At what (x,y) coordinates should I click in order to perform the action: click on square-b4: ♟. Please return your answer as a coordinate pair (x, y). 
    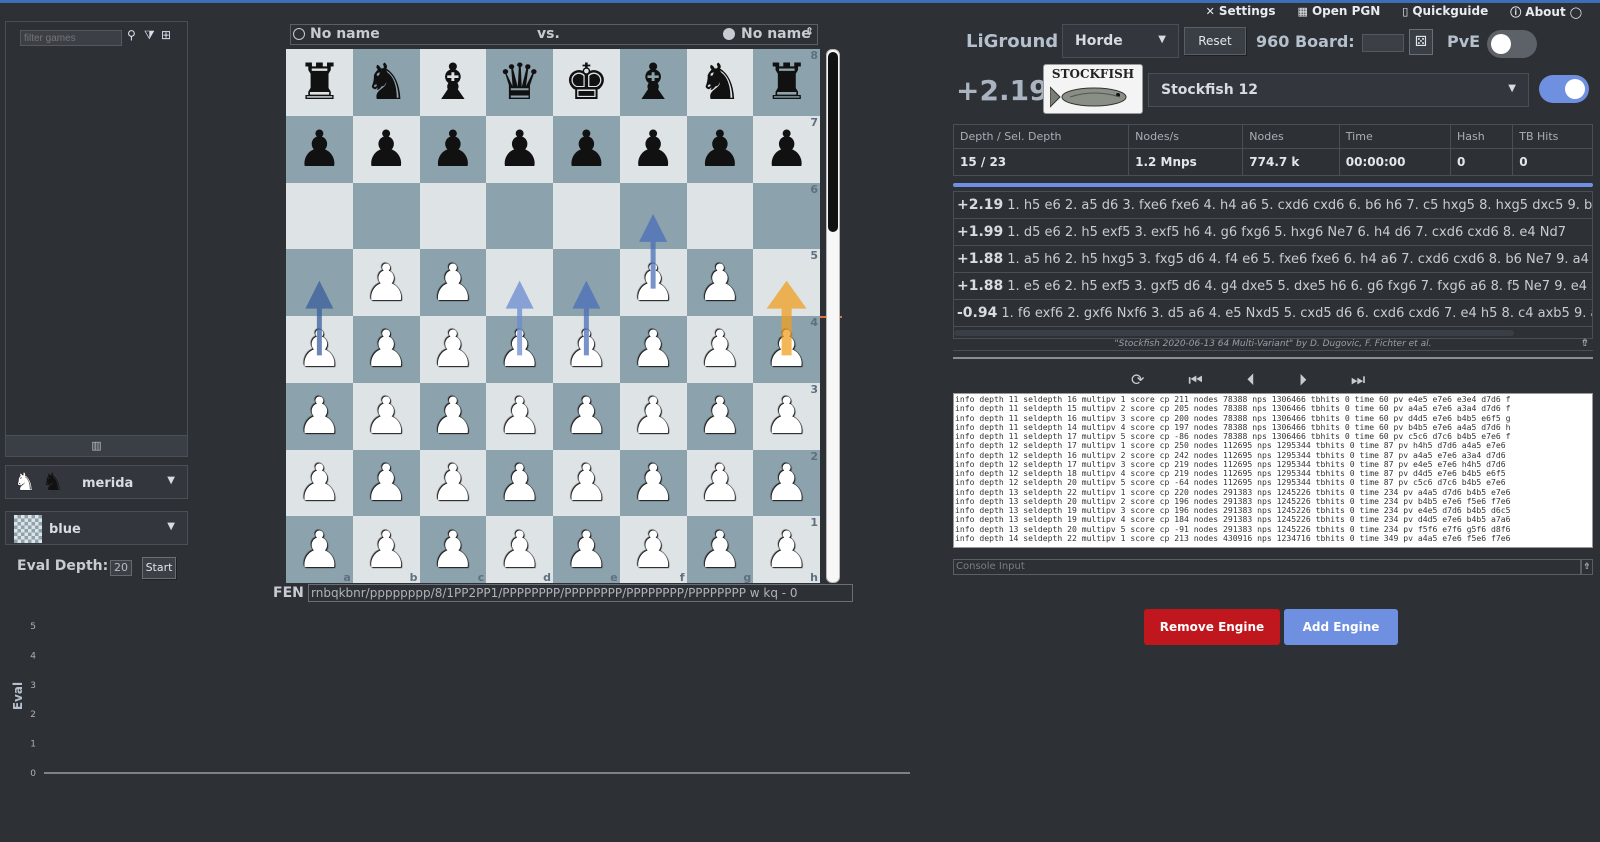
    Looking at the image, I should click on (386, 349).